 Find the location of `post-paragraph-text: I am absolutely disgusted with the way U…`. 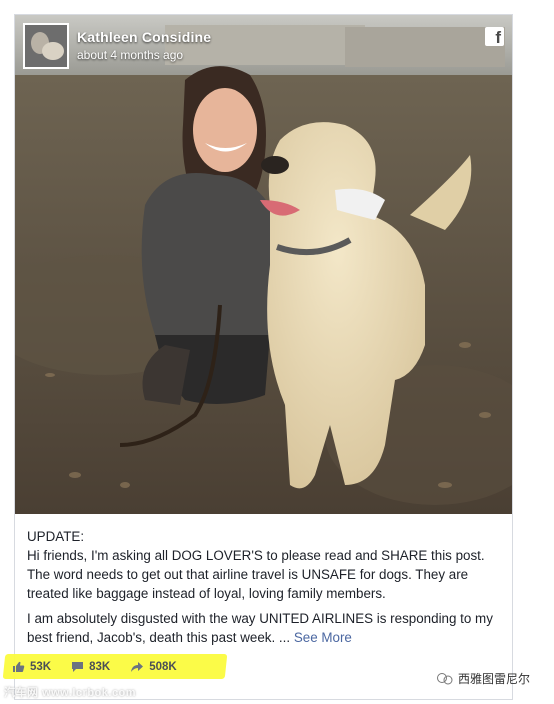

post-paragraph-text: I am absolutely disgusted with the way U… is located at coordinates (260, 628).